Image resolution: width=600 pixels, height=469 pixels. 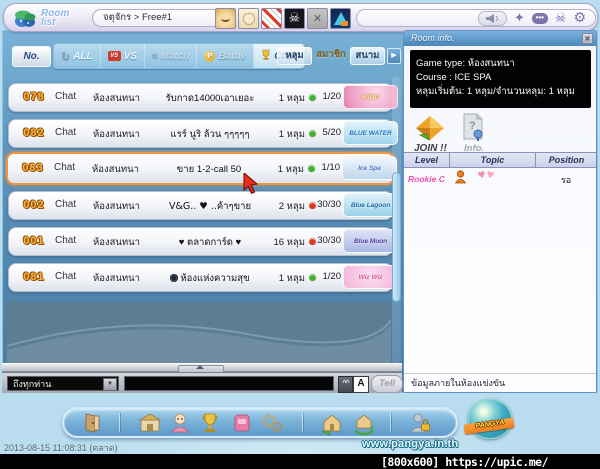 What do you see at coordinates (364, 423) in the screenshot?
I see `channel-icon` at bounding box center [364, 423].